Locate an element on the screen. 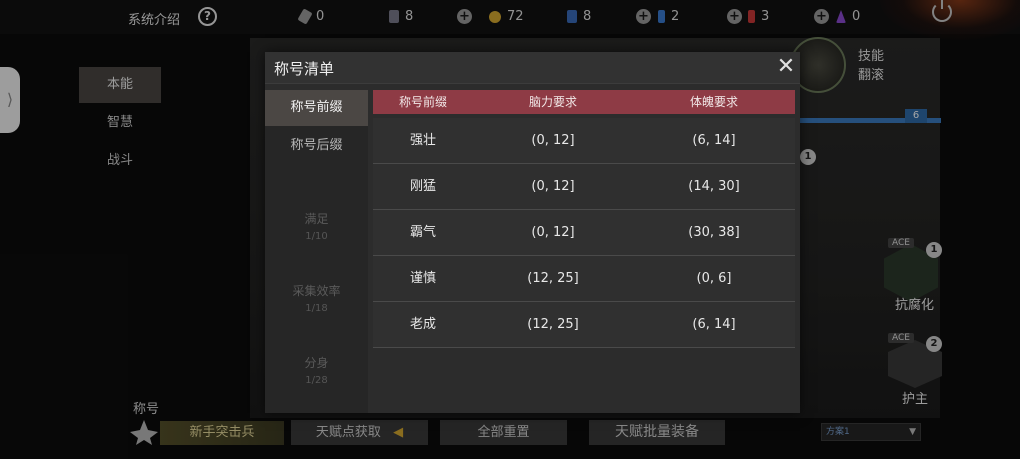 The width and height of the screenshot is (1020, 459). tab-prefix: 称号前缀 is located at coordinates (316, 108).